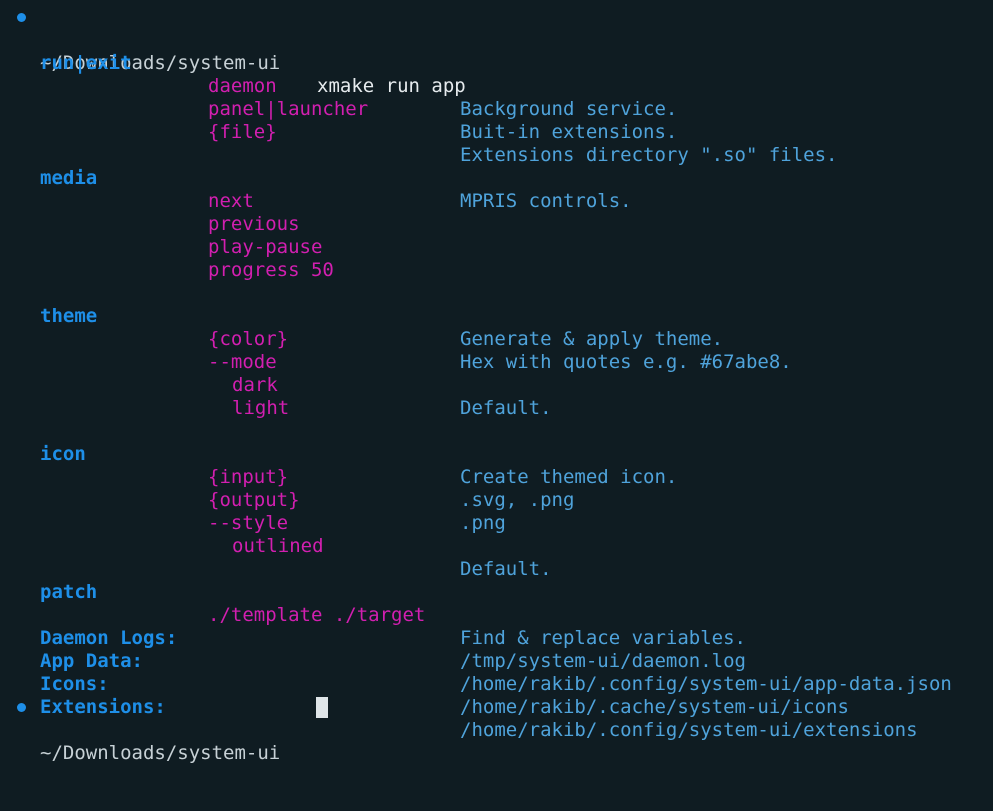 Image resolution: width=993 pixels, height=811 pixels. Describe the element at coordinates (496, 477) in the screenshot. I see `help-row: {input} .svg, .png` at that location.